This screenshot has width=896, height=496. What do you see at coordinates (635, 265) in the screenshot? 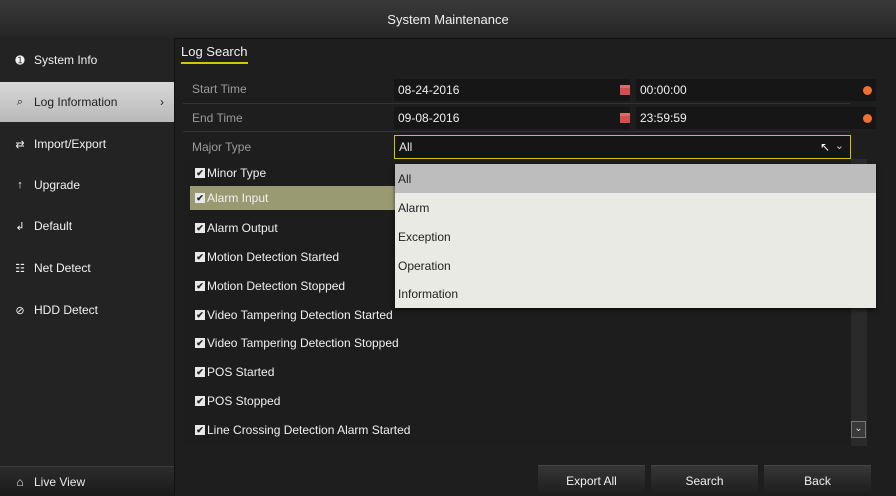
I see `dropdown-option-operation: Operation` at bounding box center [635, 265].